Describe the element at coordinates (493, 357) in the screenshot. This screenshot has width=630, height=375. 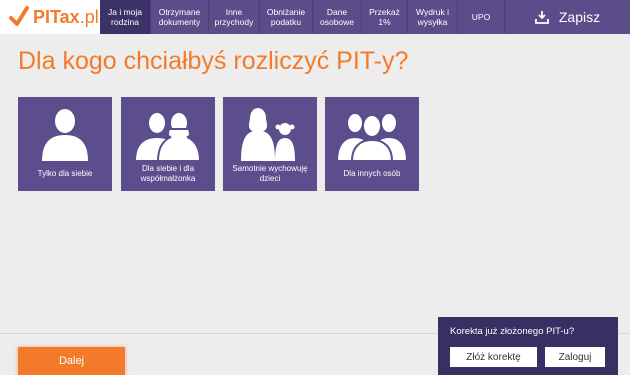
I see `submit-correction-button: Złóż korektę` at that location.